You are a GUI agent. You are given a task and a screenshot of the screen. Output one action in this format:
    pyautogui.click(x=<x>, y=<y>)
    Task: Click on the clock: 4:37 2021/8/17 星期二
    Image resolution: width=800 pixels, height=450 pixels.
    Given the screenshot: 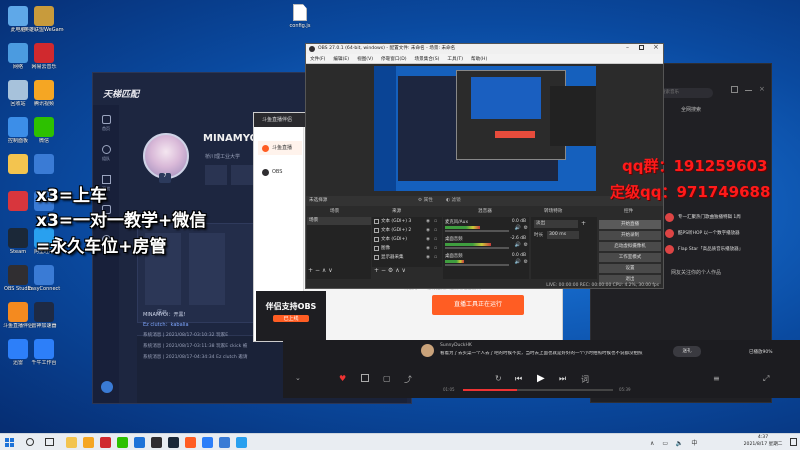 What is the action you would take?
    pyautogui.click(x=763, y=441)
    